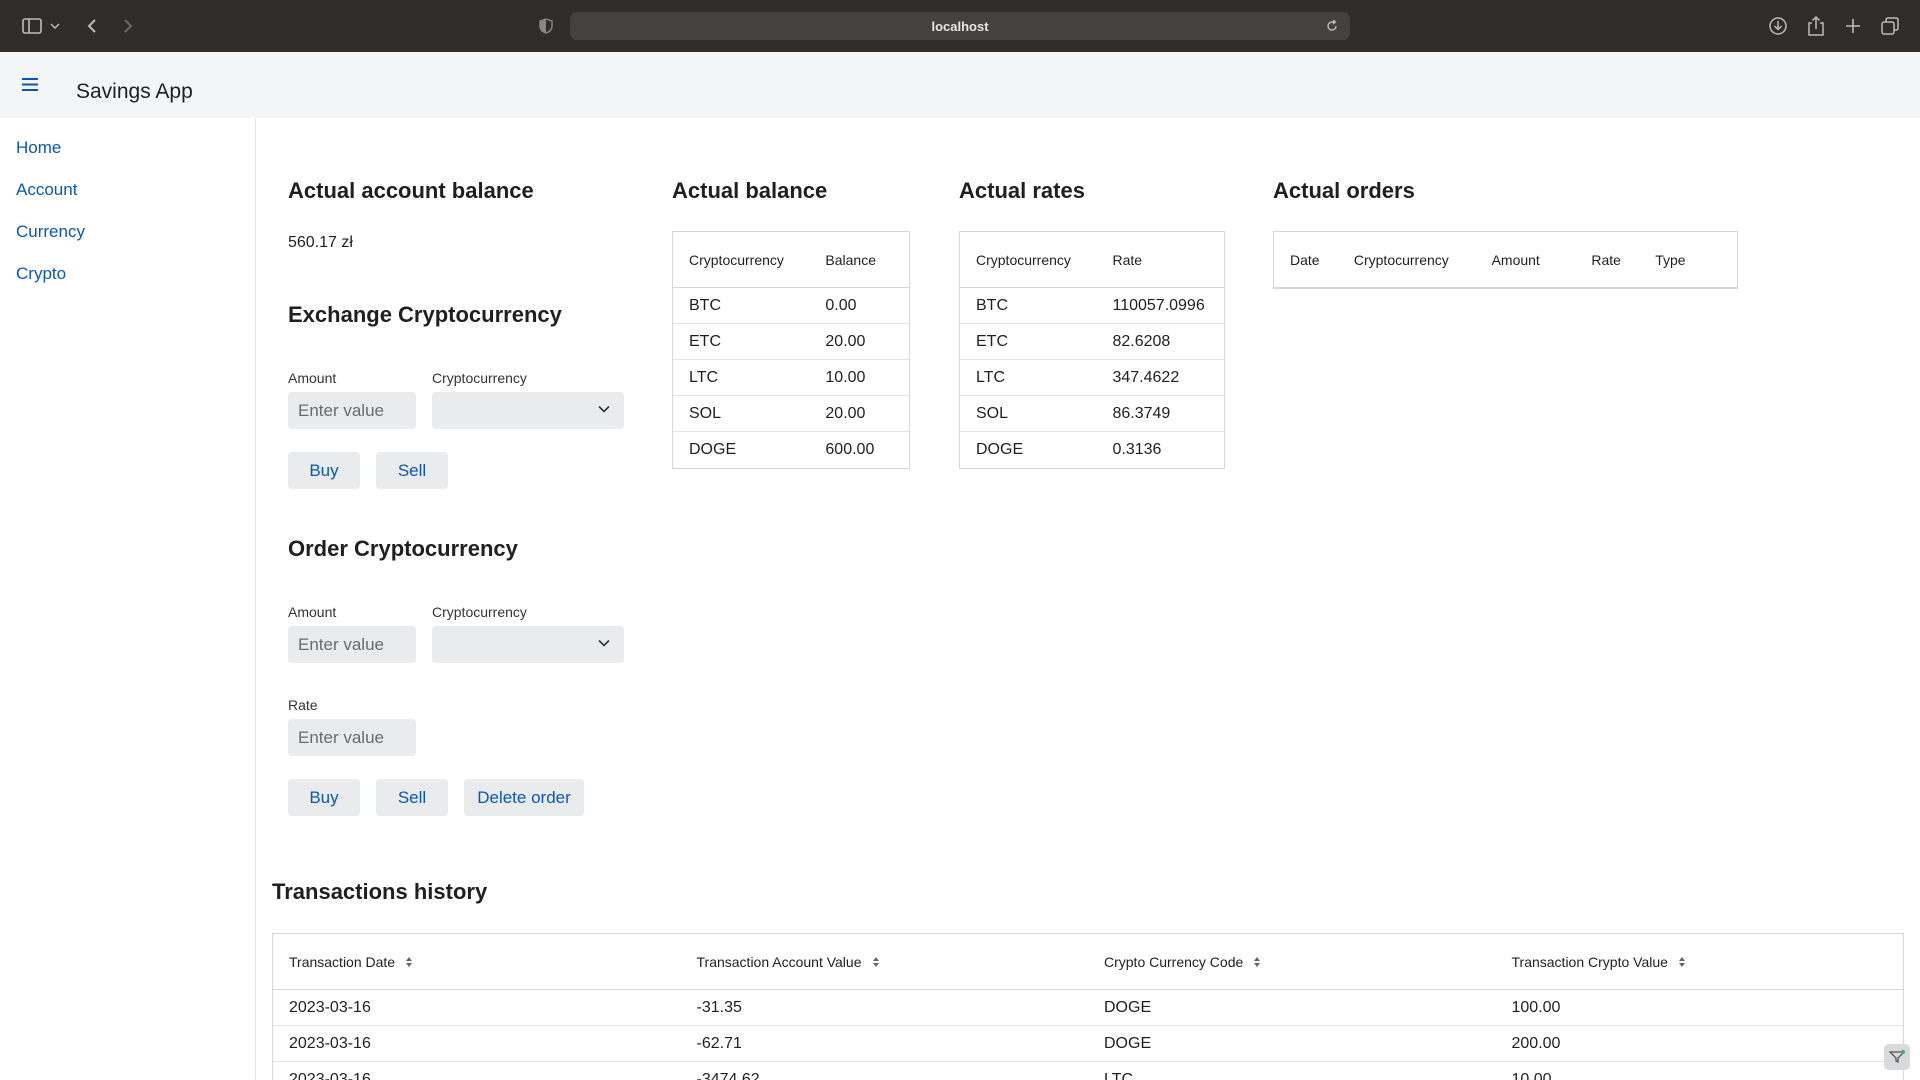 This screenshot has width=1920, height=1080. Describe the element at coordinates (134, 91) in the screenshot. I see `app-title: Savings App` at that location.